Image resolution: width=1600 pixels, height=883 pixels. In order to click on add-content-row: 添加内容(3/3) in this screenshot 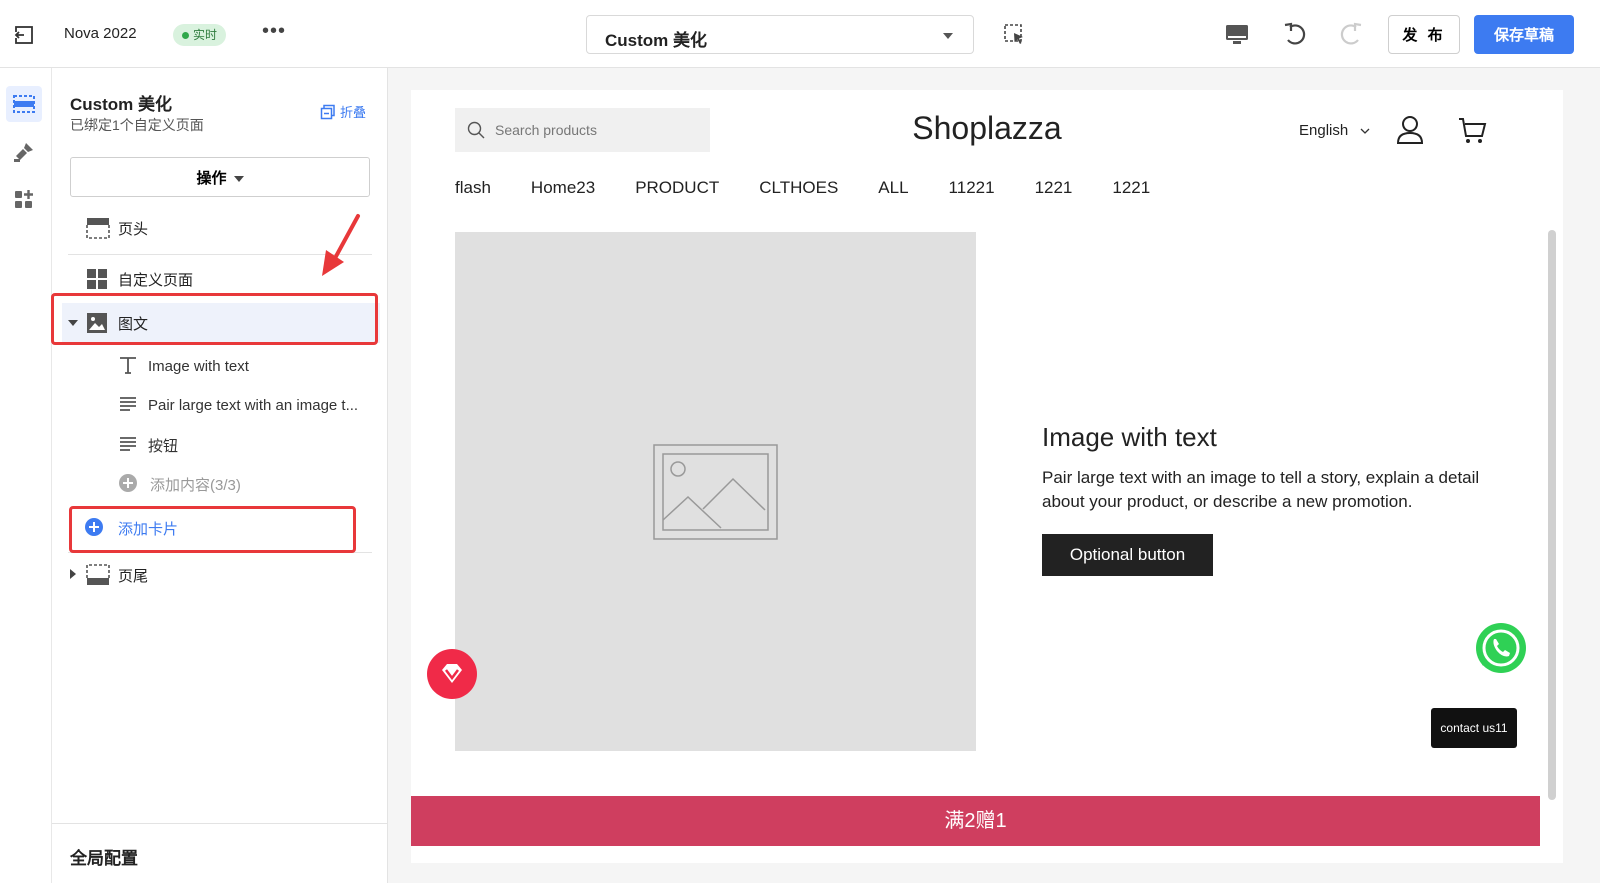, I will do `click(221, 484)`.